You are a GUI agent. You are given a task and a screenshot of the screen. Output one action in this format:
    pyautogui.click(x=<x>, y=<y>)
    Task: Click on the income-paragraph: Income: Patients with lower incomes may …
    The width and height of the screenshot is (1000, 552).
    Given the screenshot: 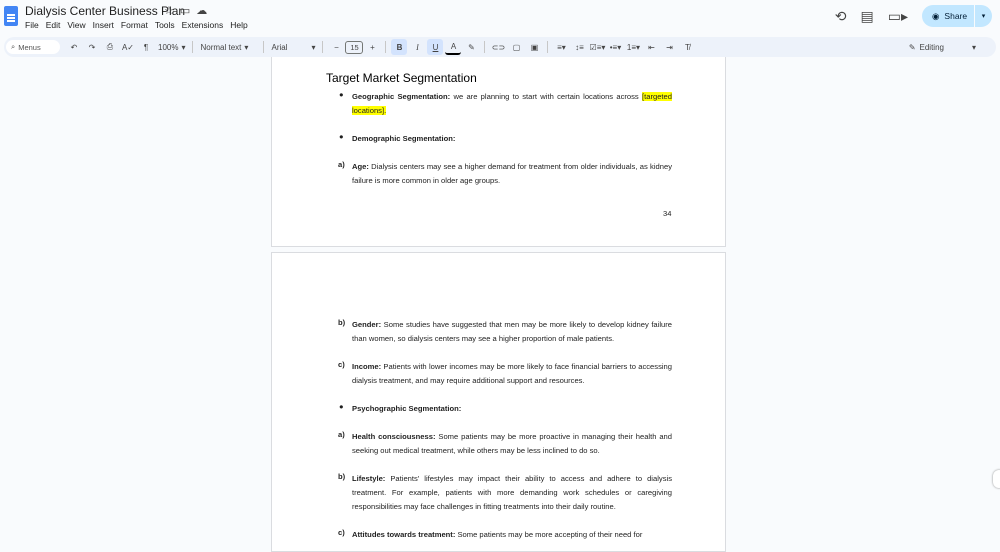 What is the action you would take?
    pyautogui.click(x=512, y=374)
    